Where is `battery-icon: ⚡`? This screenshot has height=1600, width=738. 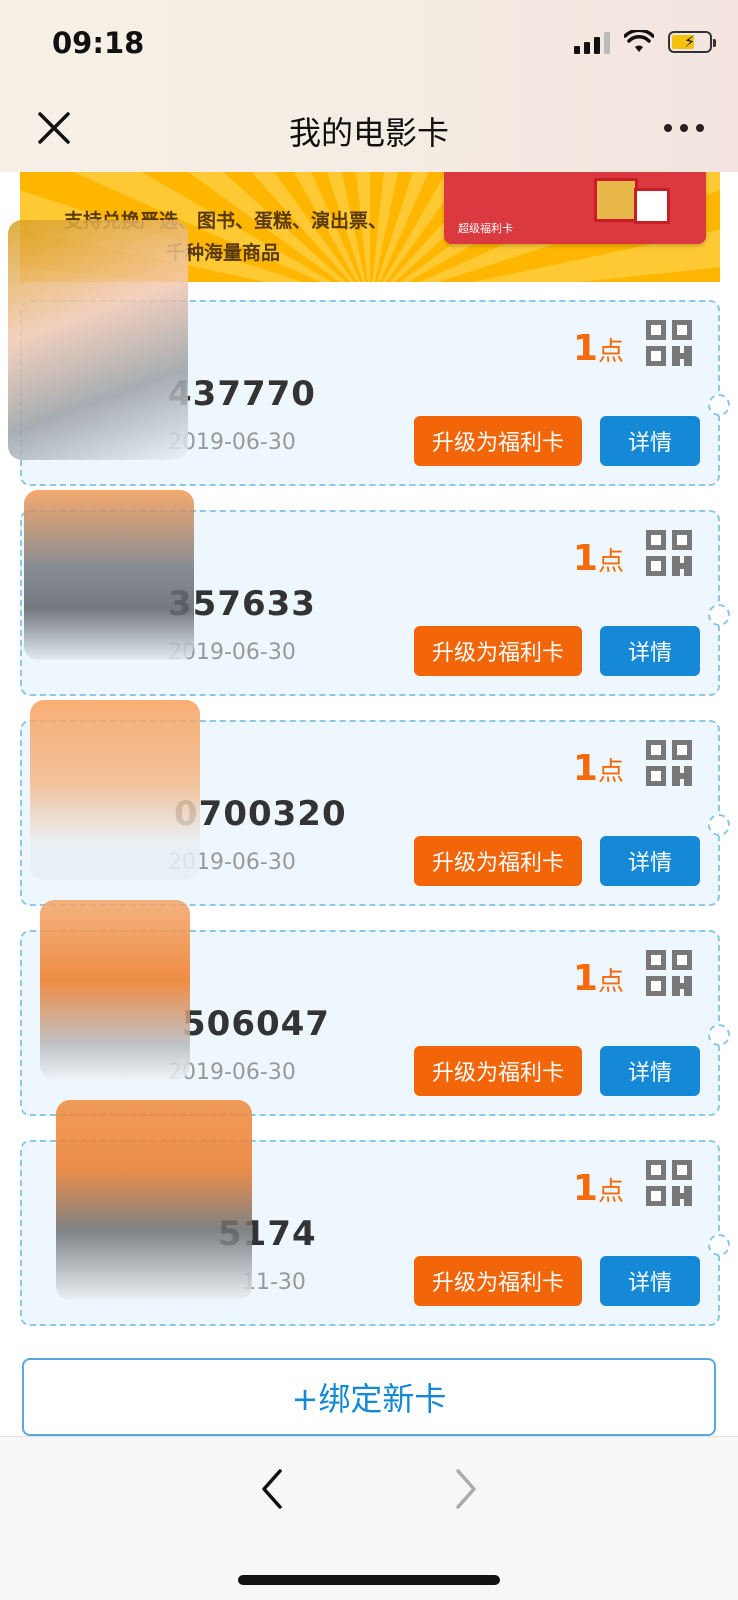 battery-icon: ⚡ is located at coordinates (692, 42).